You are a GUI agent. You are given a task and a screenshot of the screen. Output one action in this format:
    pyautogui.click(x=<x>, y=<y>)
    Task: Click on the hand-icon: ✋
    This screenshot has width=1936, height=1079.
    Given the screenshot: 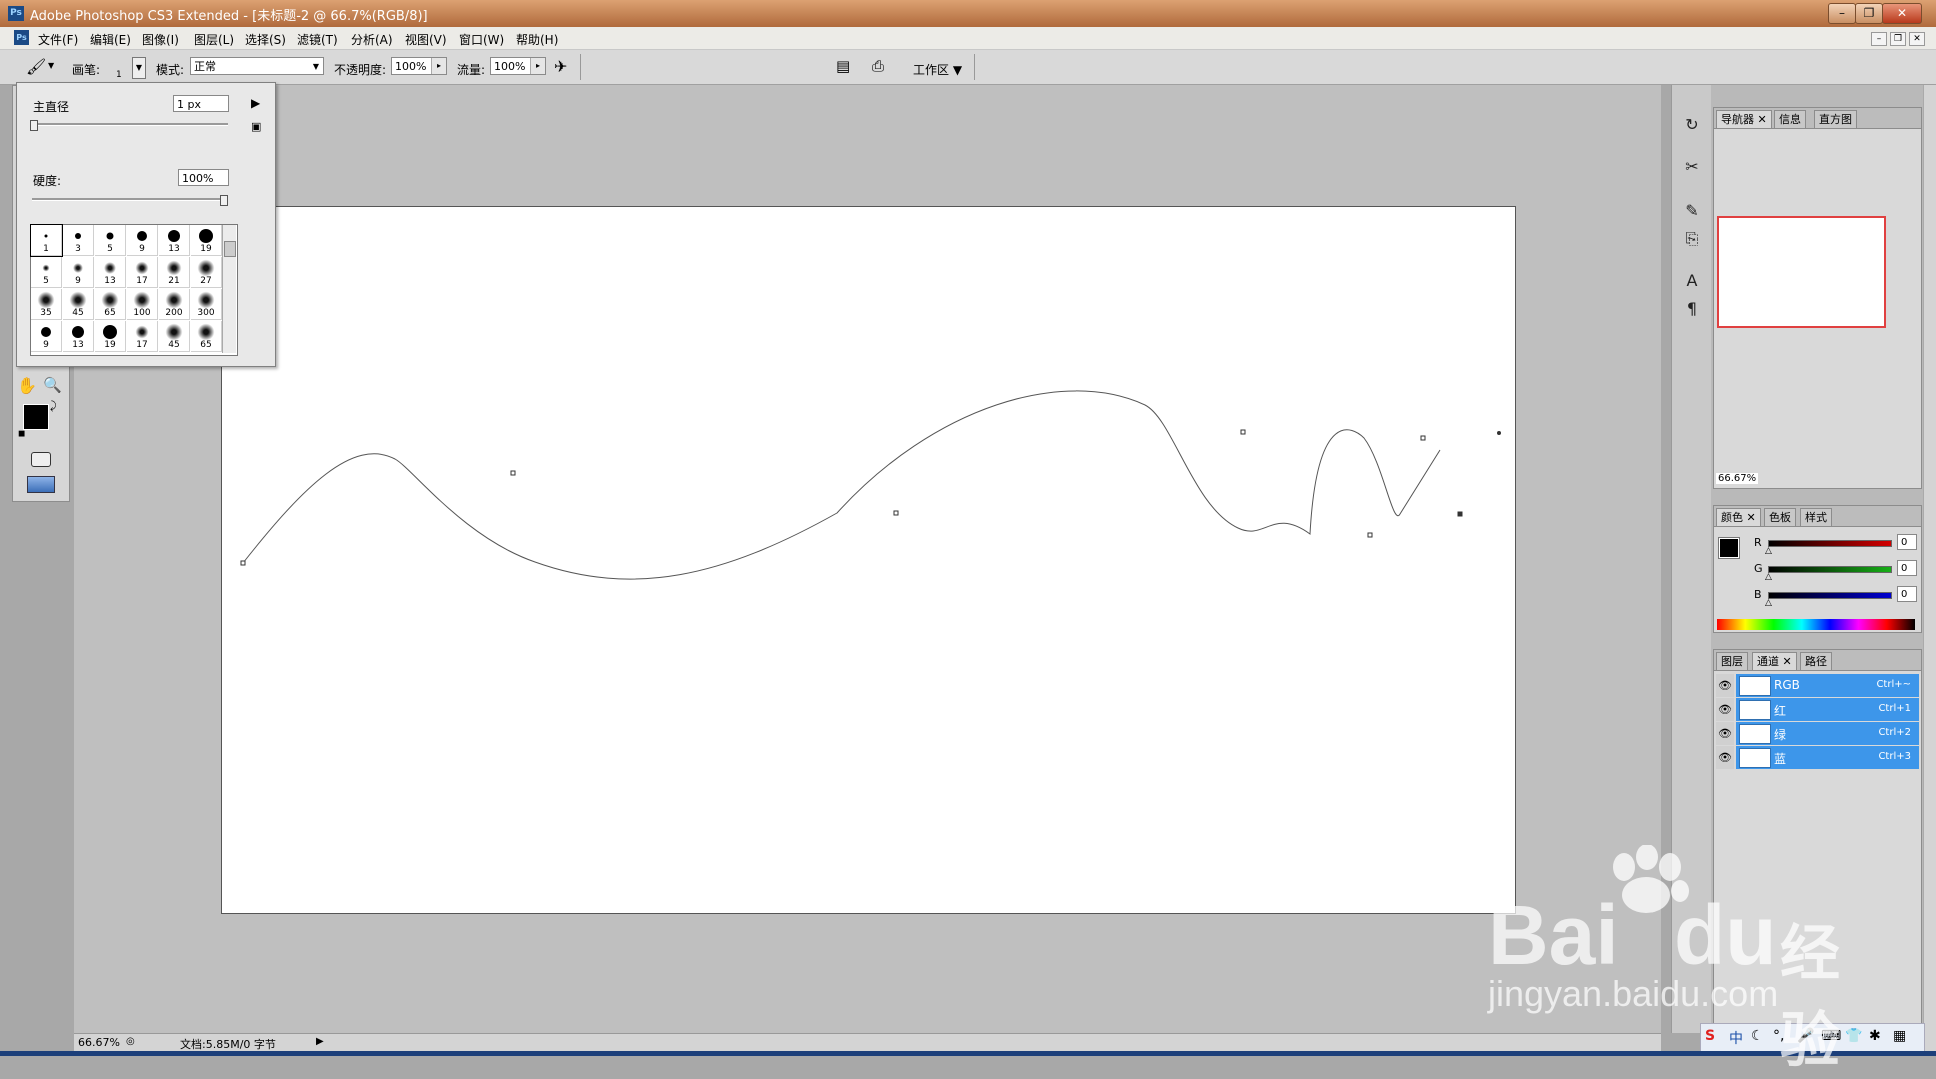 What is the action you would take?
    pyautogui.click(x=27, y=385)
    